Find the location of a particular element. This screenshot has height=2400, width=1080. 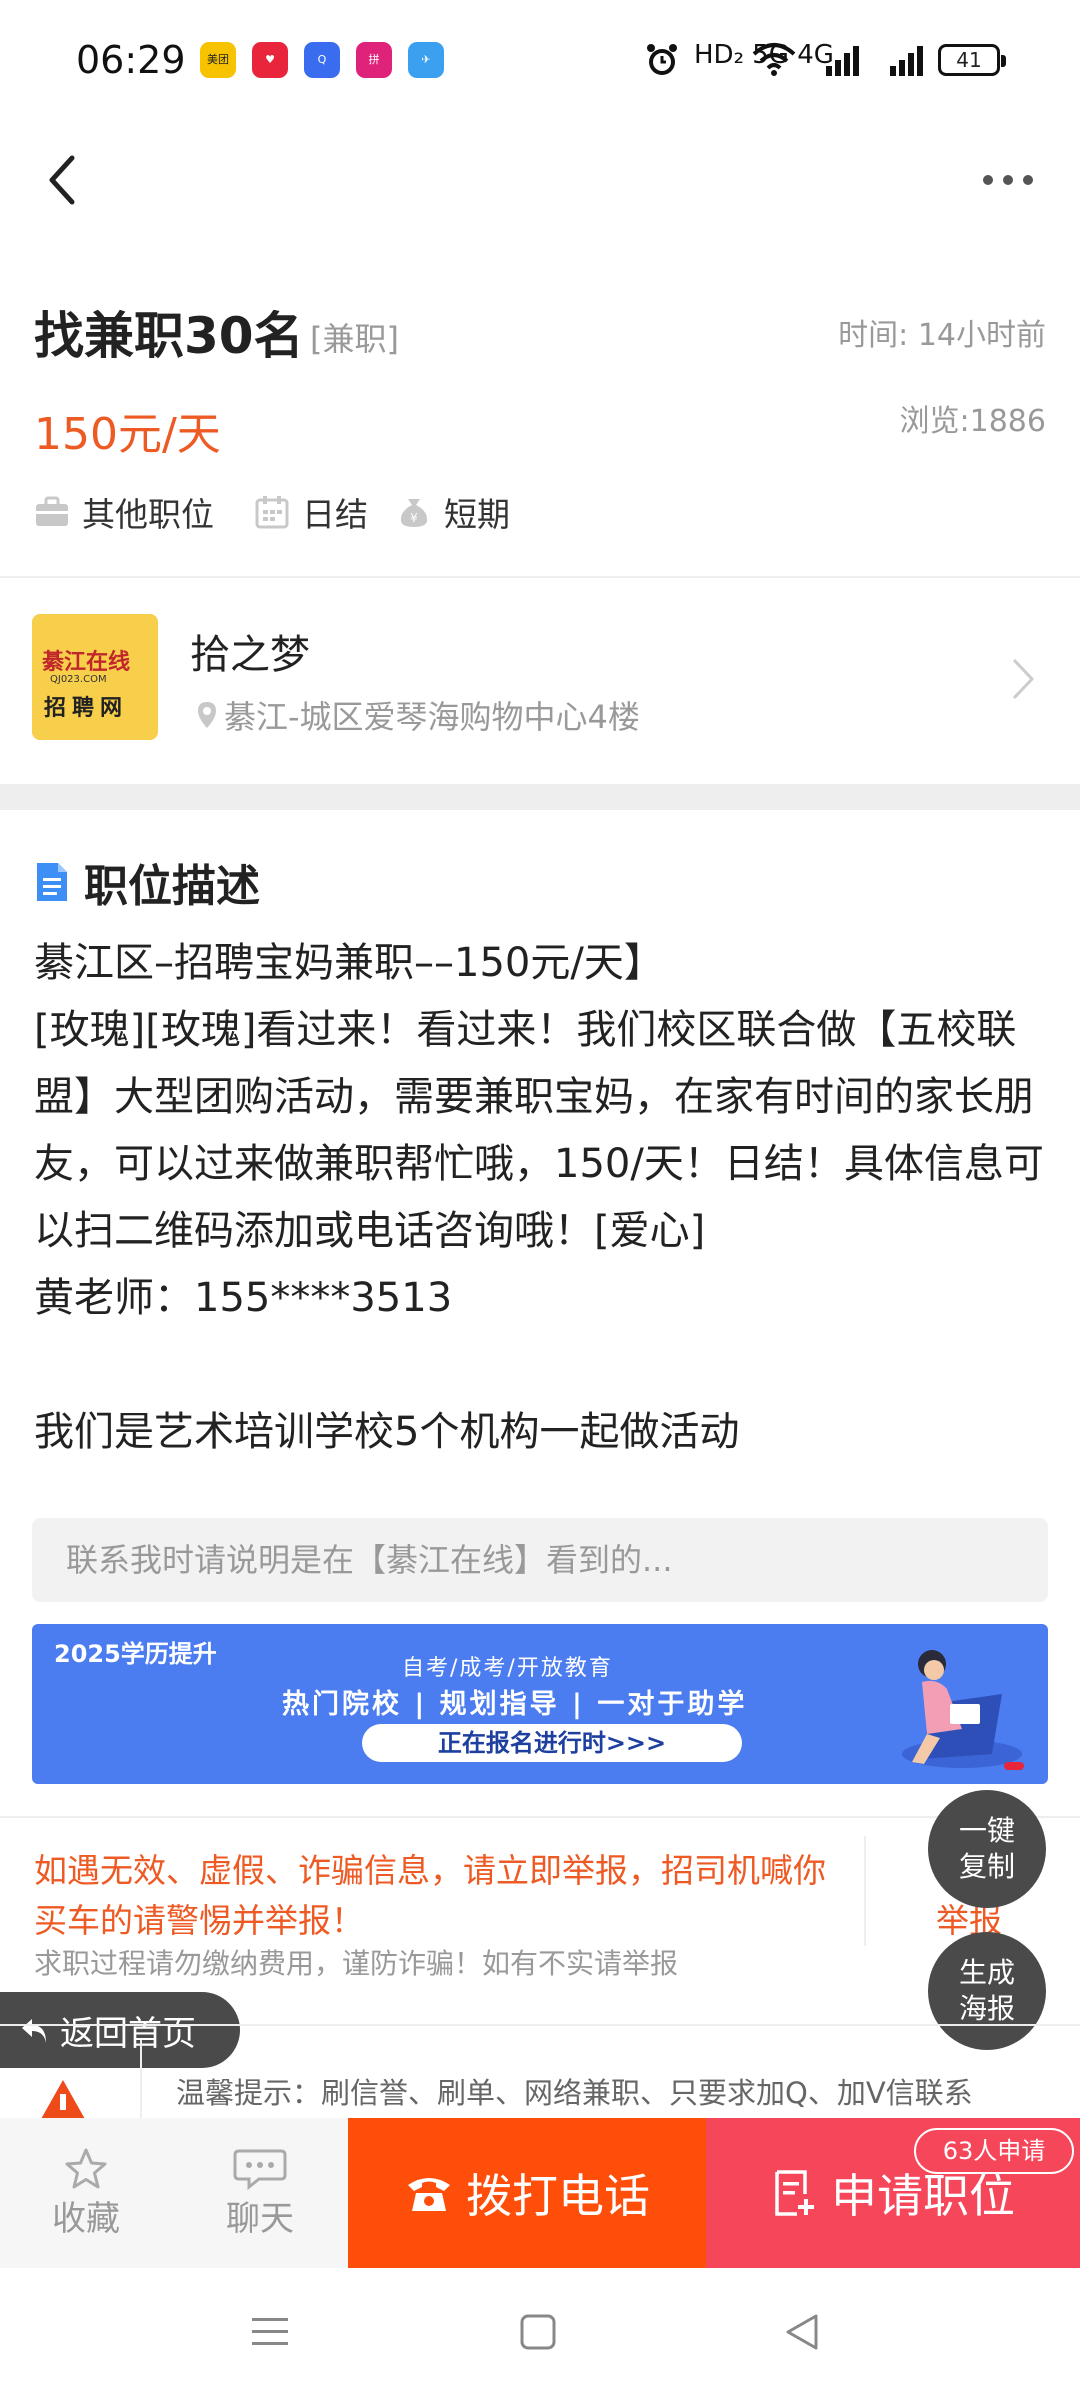

post-time: 时间: 14小时前 is located at coordinates (942, 335).